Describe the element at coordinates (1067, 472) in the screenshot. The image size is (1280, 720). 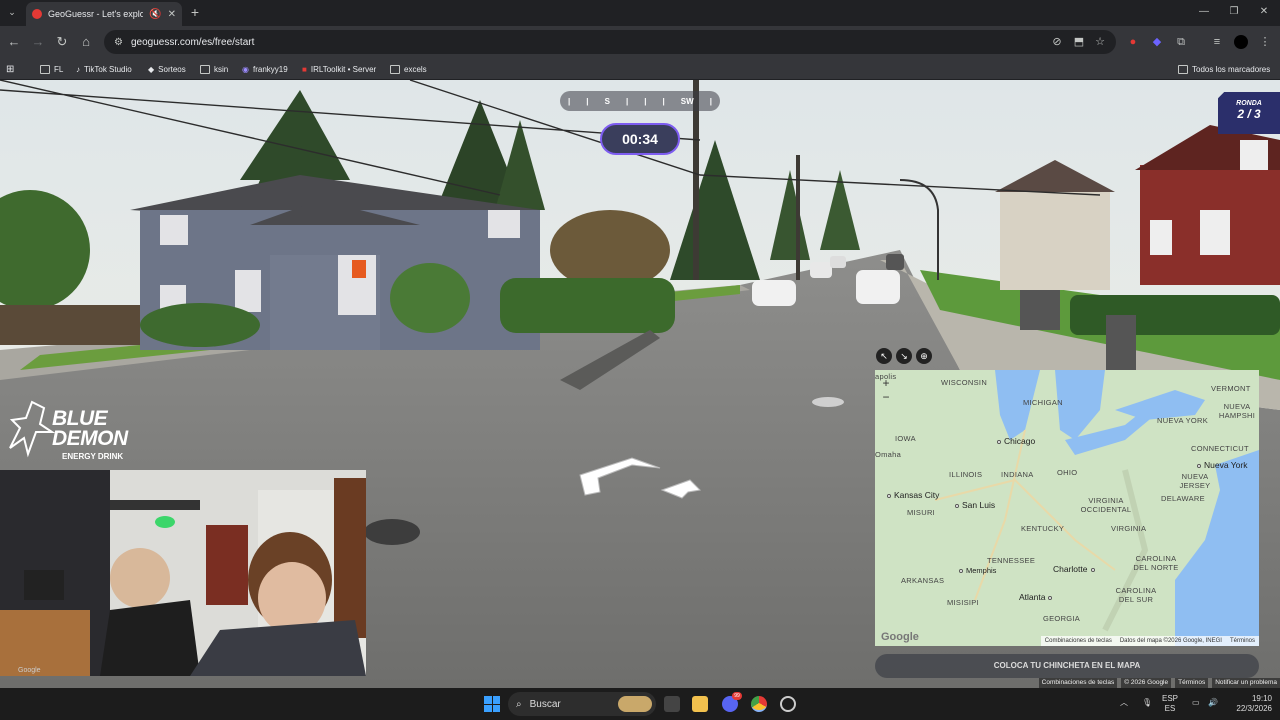
I see `map-label-ohio: OHIO` at that location.